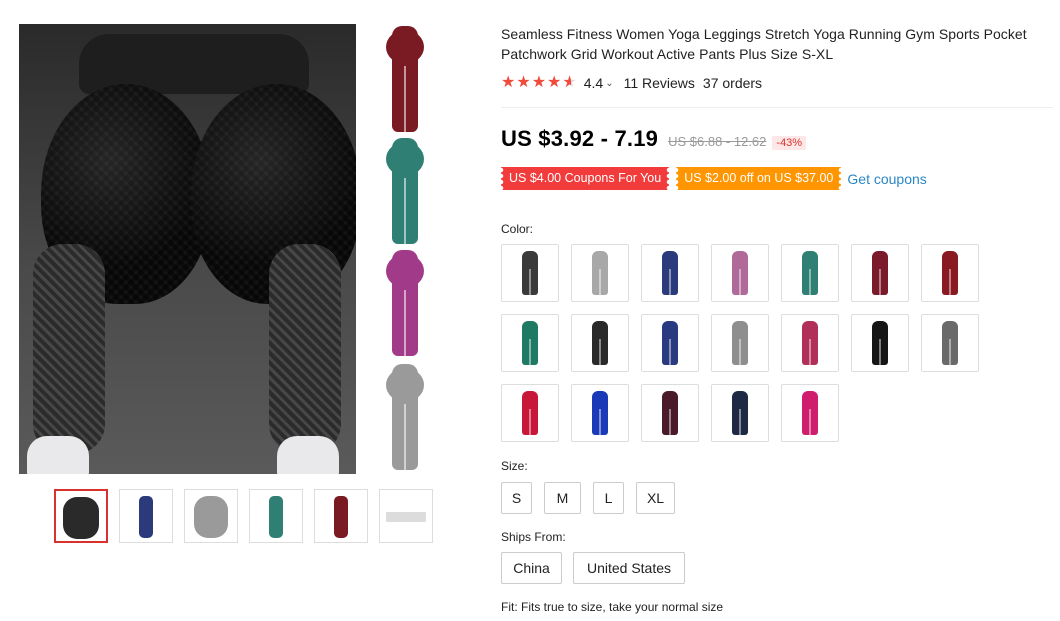 Image resolution: width=1060 pixels, height=621 pixels. I want to click on size-option-s: S, so click(516, 498).